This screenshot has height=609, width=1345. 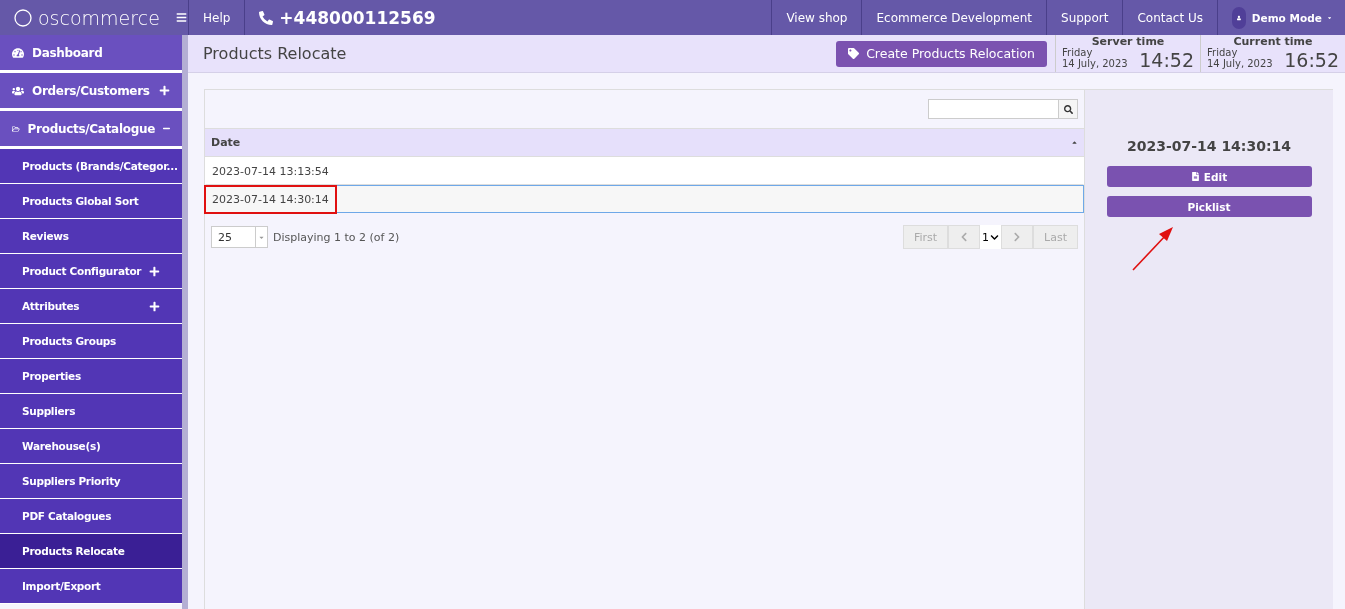 What do you see at coordinates (91, 446) in the screenshot?
I see `sidebar-item: Warehouse(s)` at bounding box center [91, 446].